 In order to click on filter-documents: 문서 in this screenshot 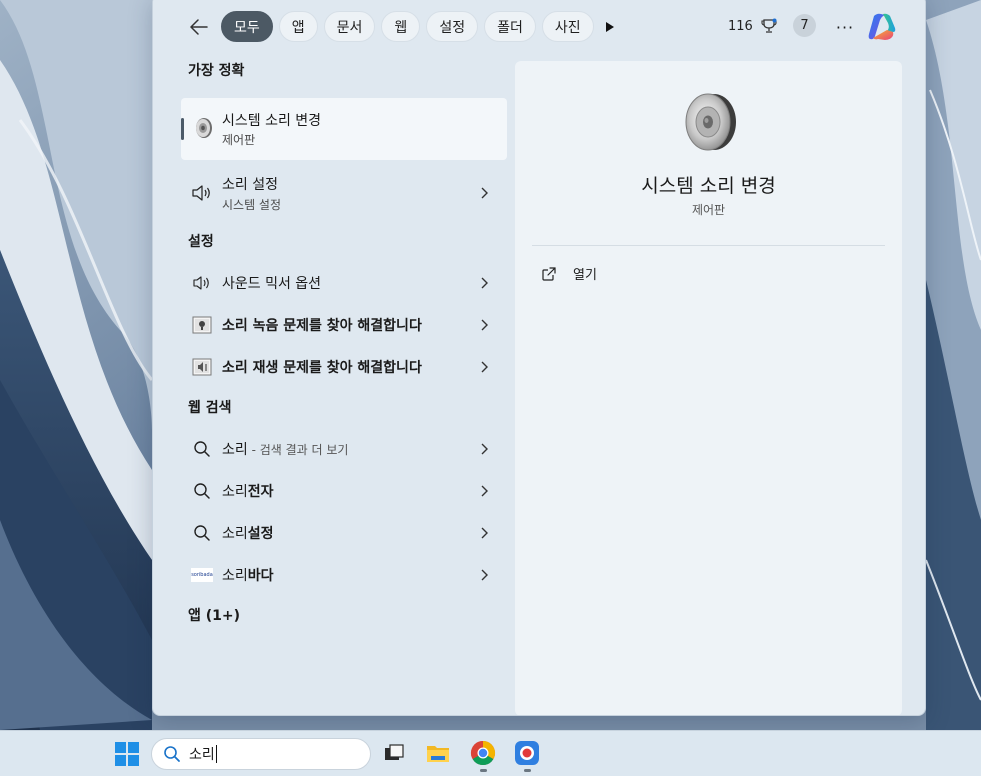, I will do `click(349, 26)`.